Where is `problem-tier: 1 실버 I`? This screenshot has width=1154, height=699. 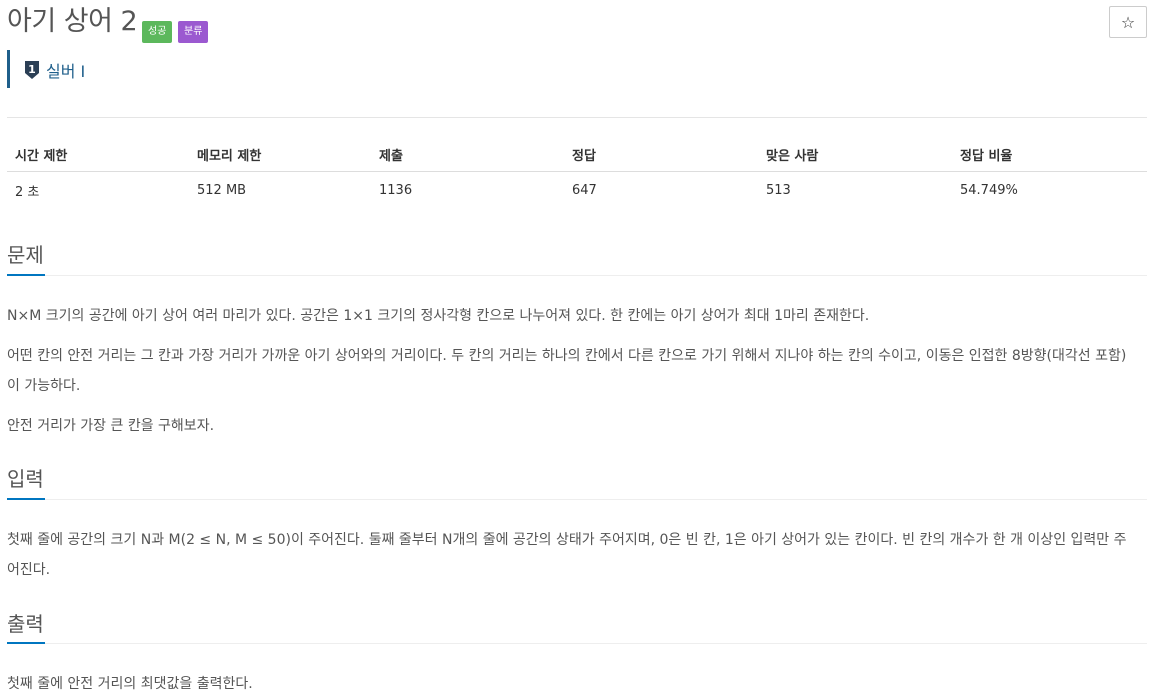 problem-tier: 1 실버 I is located at coordinates (46, 69).